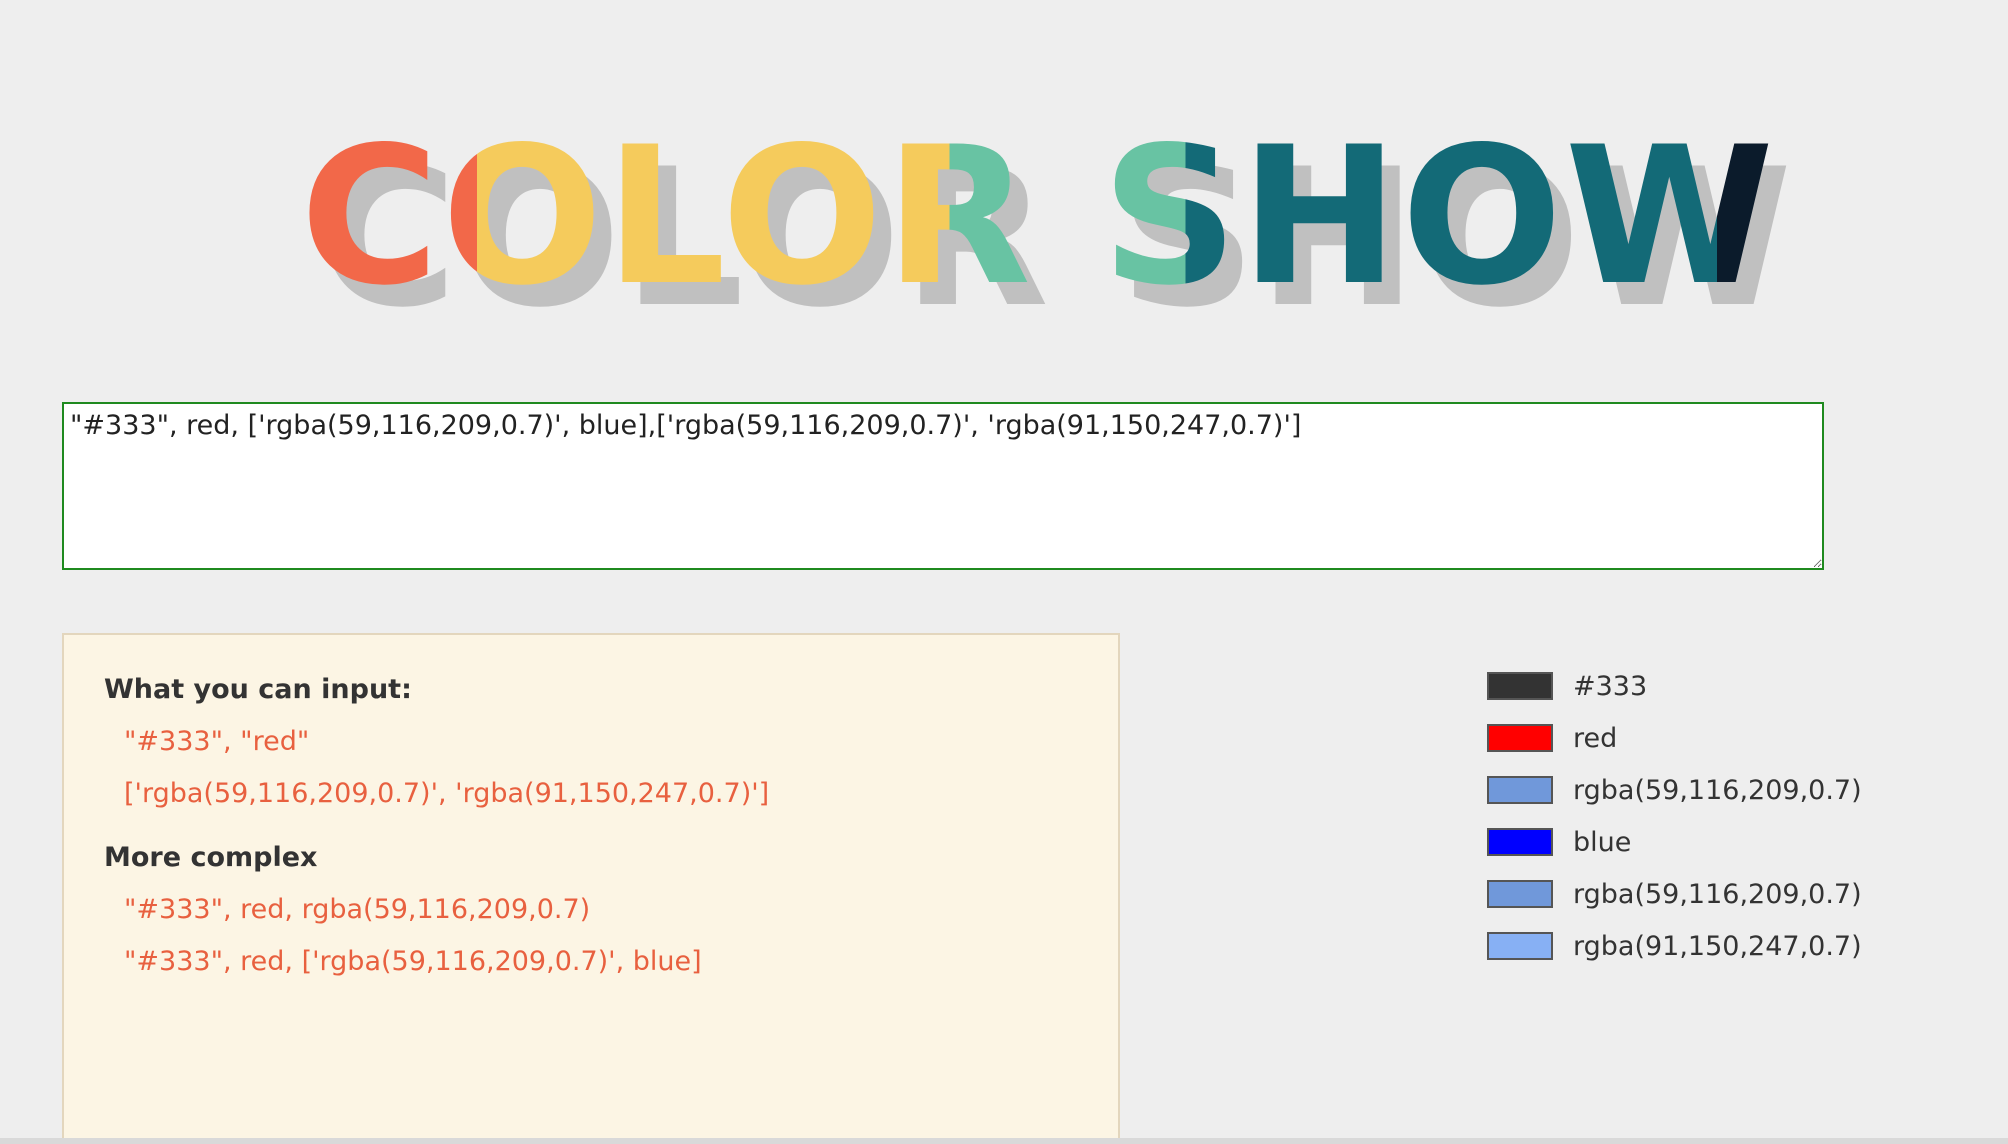  What do you see at coordinates (1004, 1141) in the screenshot?
I see `bottom-scrollbar` at bounding box center [1004, 1141].